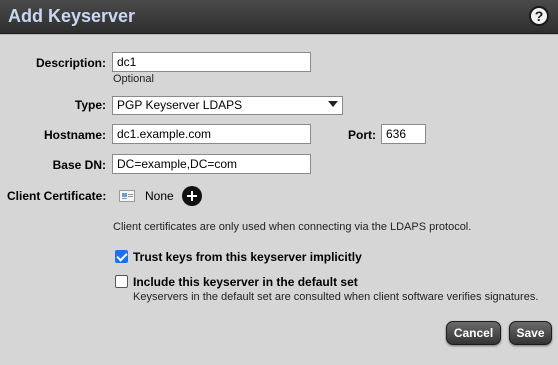 Image resolution: width=558 pixels, height=365 pixels. What do you see at coordinates (539, 16) in the screenshot?
I see `help-icon: ?` at bounding box center [539, 16].